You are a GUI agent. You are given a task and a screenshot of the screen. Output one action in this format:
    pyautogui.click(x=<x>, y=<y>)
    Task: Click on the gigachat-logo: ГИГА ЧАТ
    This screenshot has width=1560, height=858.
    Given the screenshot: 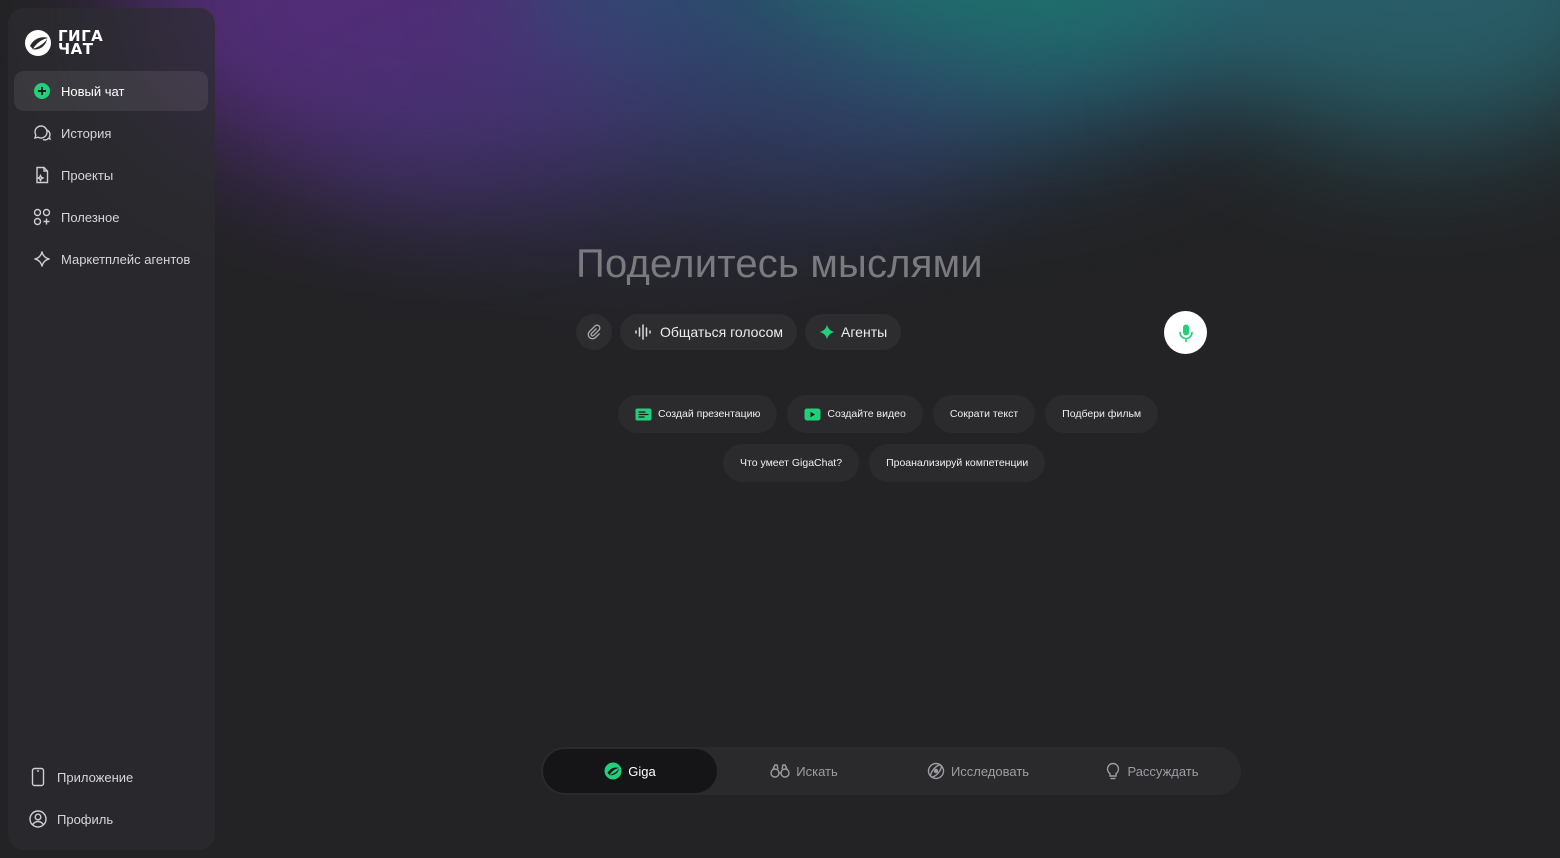 What is the action you would take?
    pyautogui.click(x=63, y=43)
    